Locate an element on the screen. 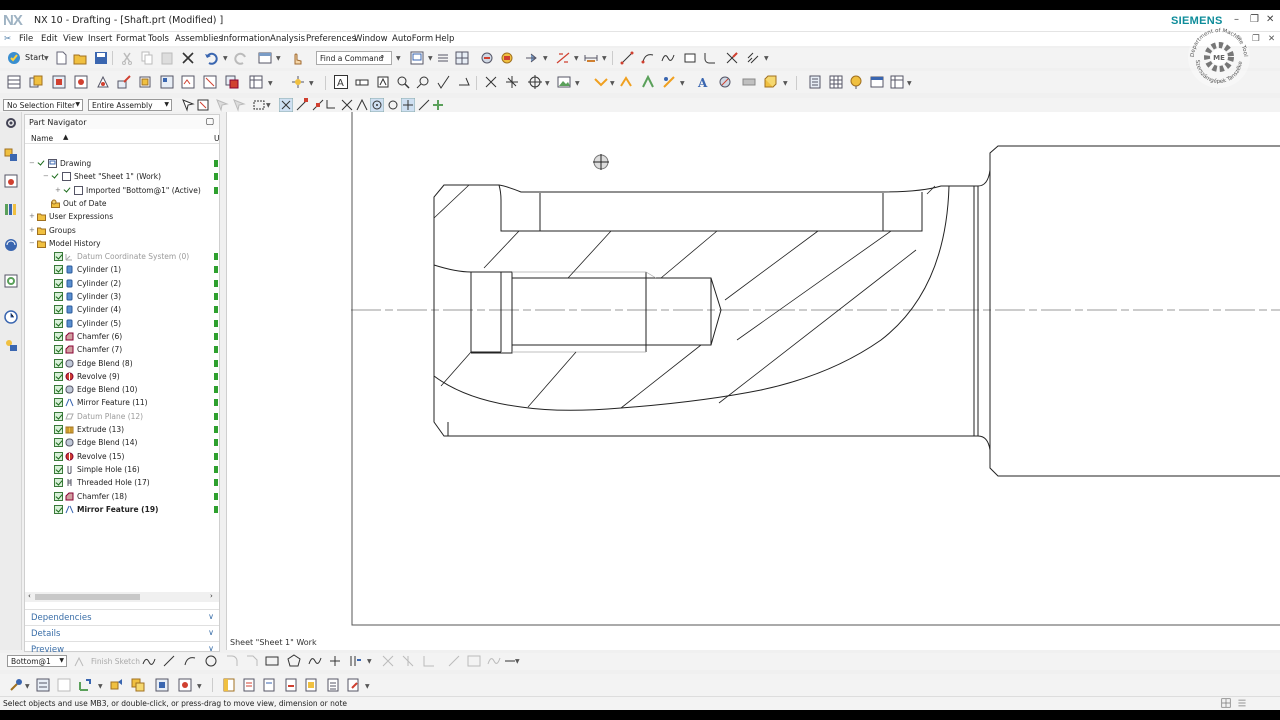 This screenshot has width=1280, height=720. zoom-icon is located at coordinates (403, 82).